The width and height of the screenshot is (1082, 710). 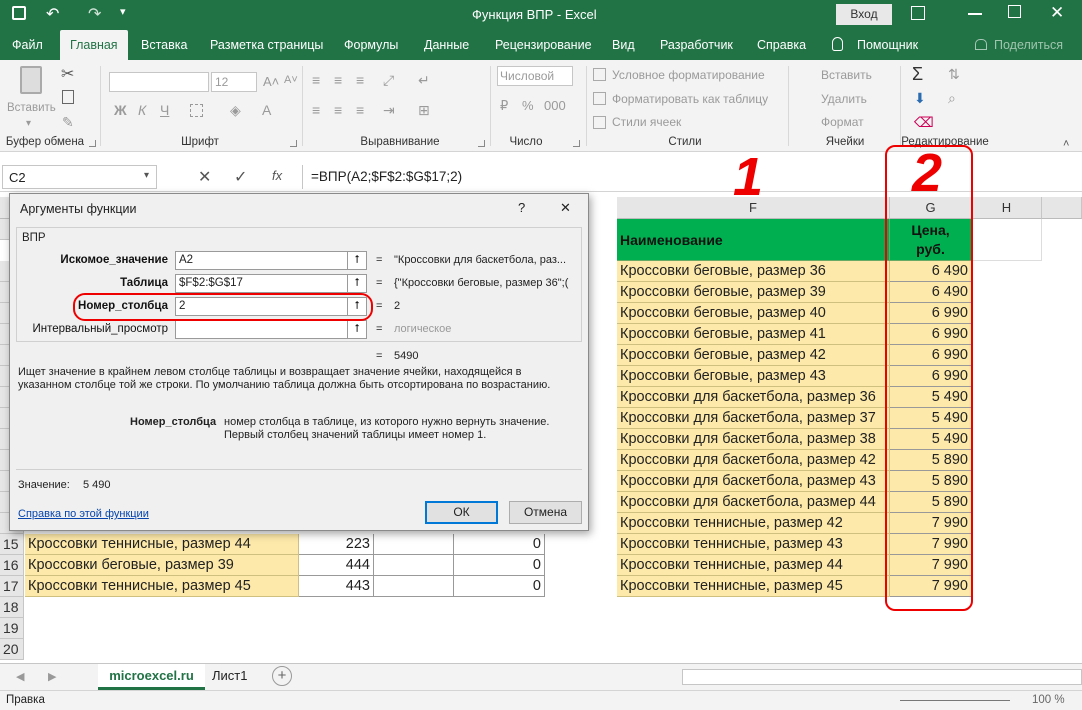 What do you see at coordinates (120, 110) in the screenshot?
I see `bold-icon: Ж` at bounding box center [120, 110].